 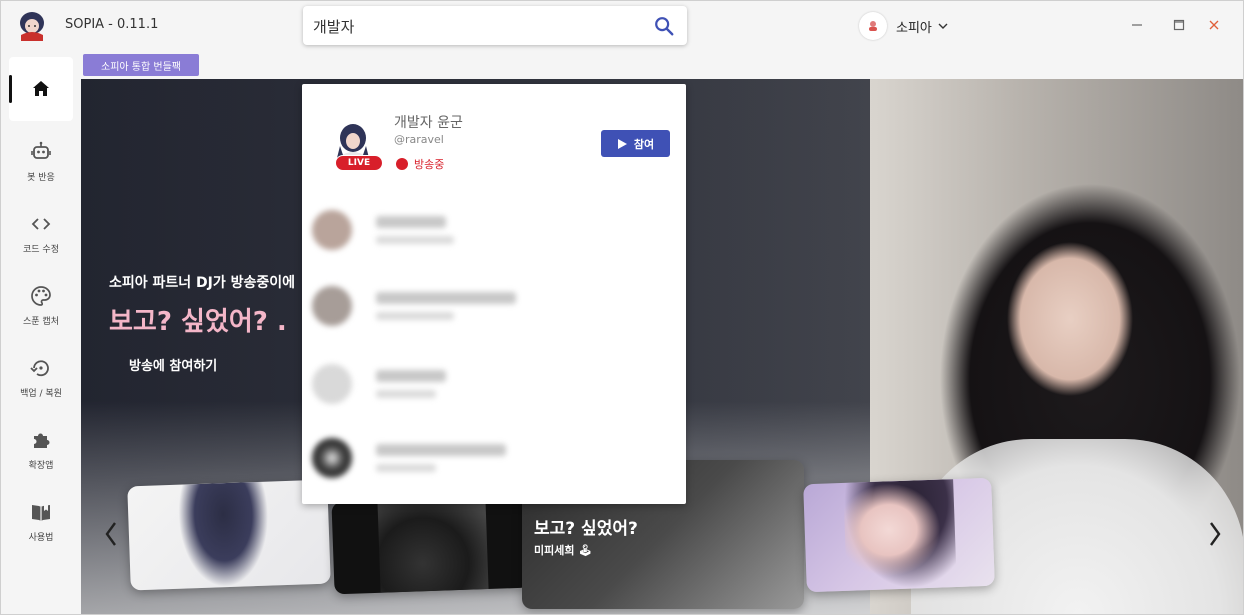 I want to click on robot-icon, so click(x=41, y=150).